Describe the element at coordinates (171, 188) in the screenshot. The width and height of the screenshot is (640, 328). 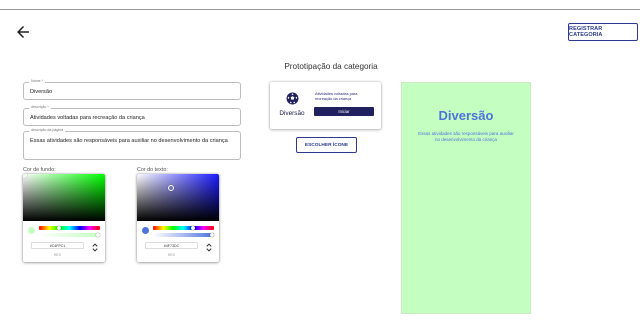
I see `saturation-cursor` at that location.